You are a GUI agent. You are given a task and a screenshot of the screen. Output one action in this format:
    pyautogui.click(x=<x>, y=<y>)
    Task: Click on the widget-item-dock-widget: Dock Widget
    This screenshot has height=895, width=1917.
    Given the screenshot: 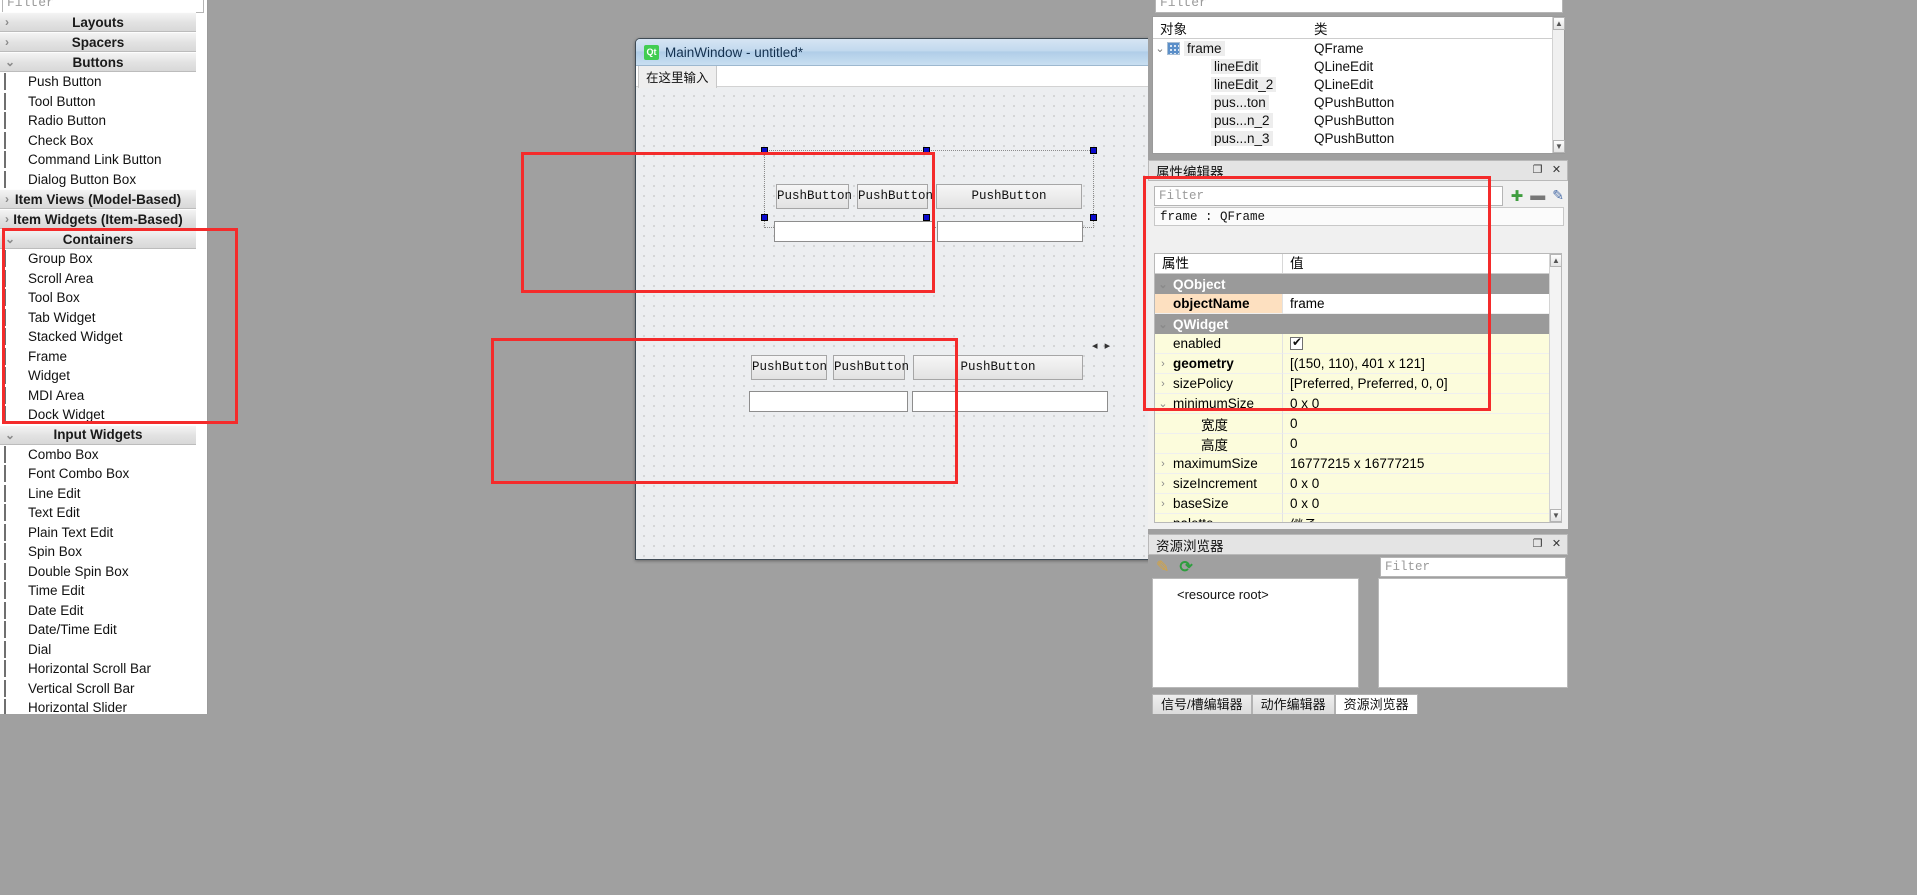 What is the action you would take?
    pyautogui.click(x=98, y=415)
    